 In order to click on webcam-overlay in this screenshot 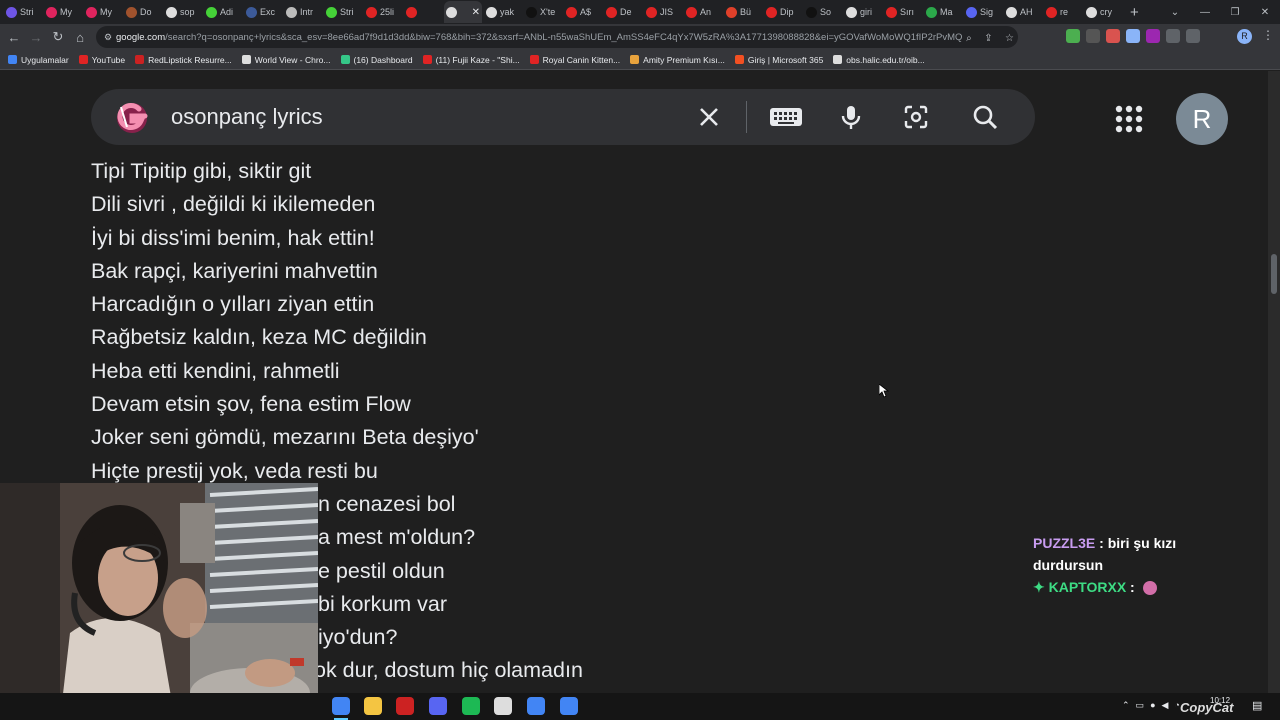, I will do `click(159, 601)`.